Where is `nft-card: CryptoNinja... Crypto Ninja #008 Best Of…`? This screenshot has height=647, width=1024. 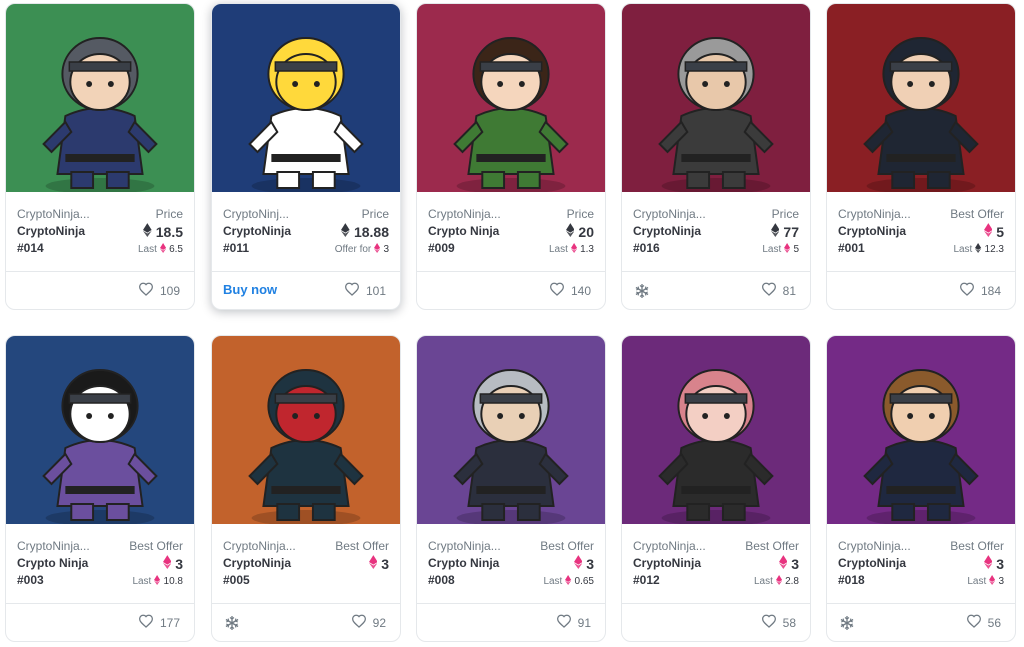 nft-card: CryptoNinja... Crypto Ninja #008 Best Of… is located at coordinates (511, 488).